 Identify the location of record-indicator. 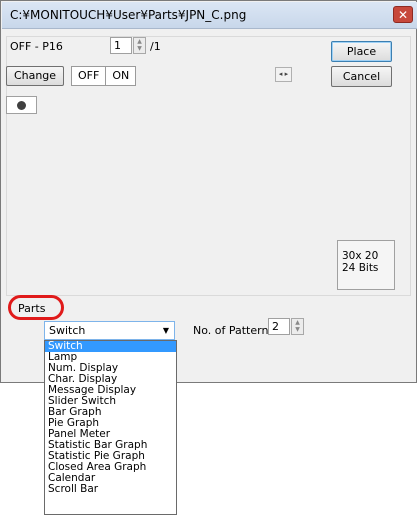
(21, 105).